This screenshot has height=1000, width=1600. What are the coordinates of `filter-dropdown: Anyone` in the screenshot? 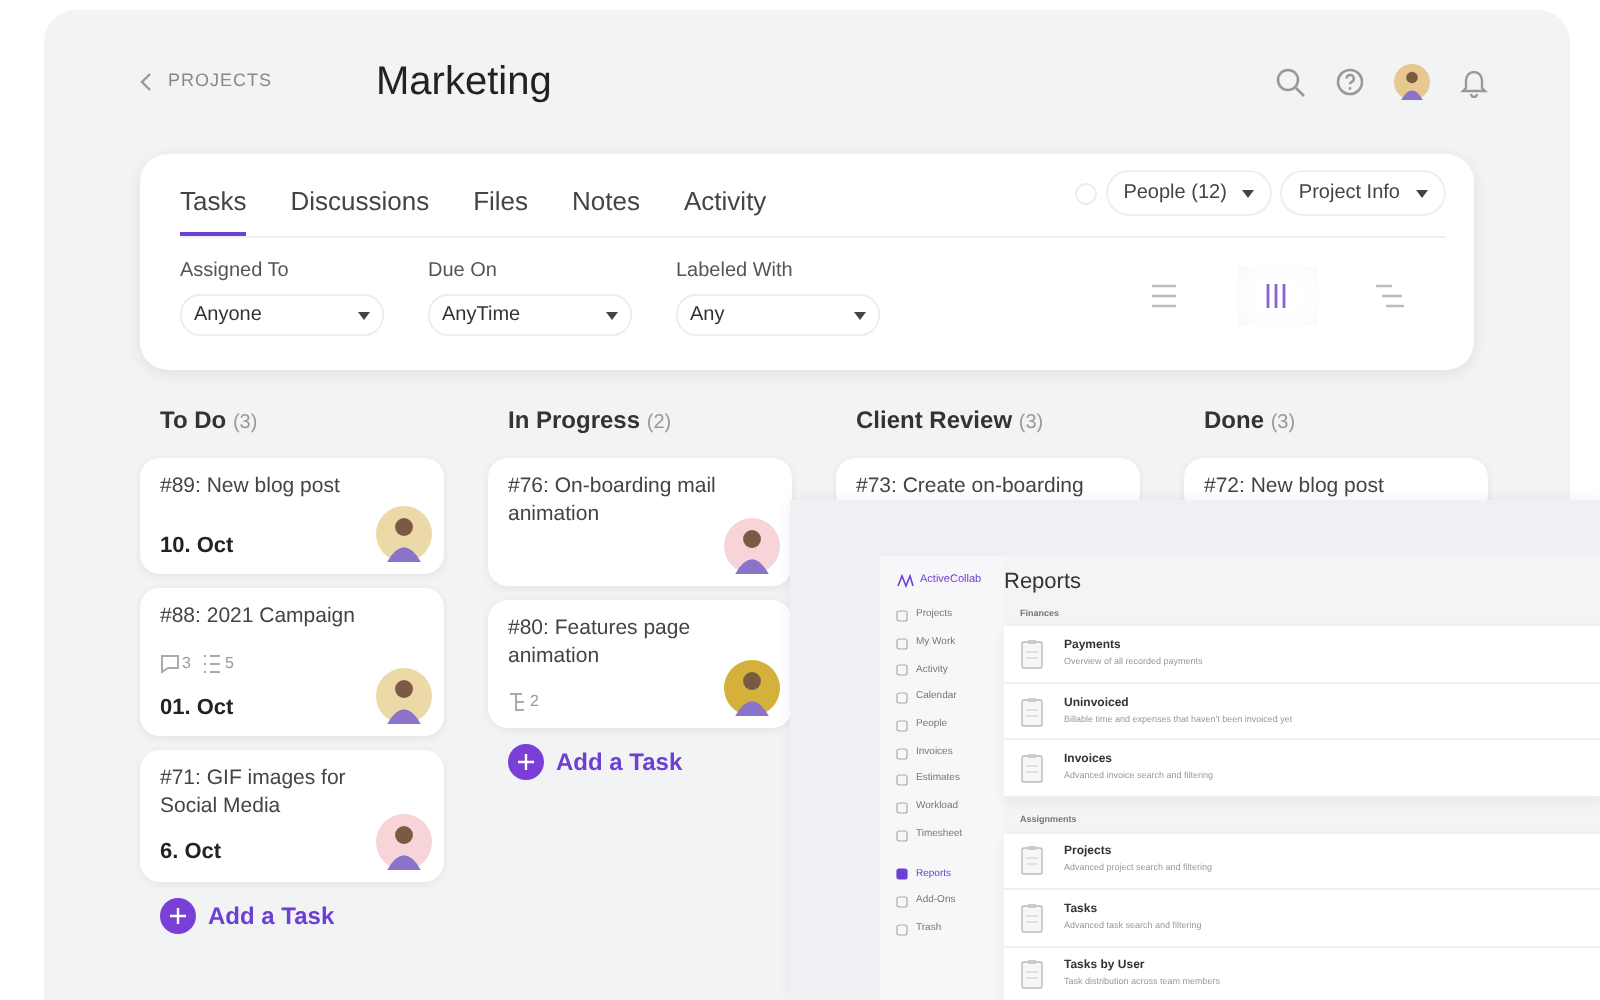 It's located at (282, 315).